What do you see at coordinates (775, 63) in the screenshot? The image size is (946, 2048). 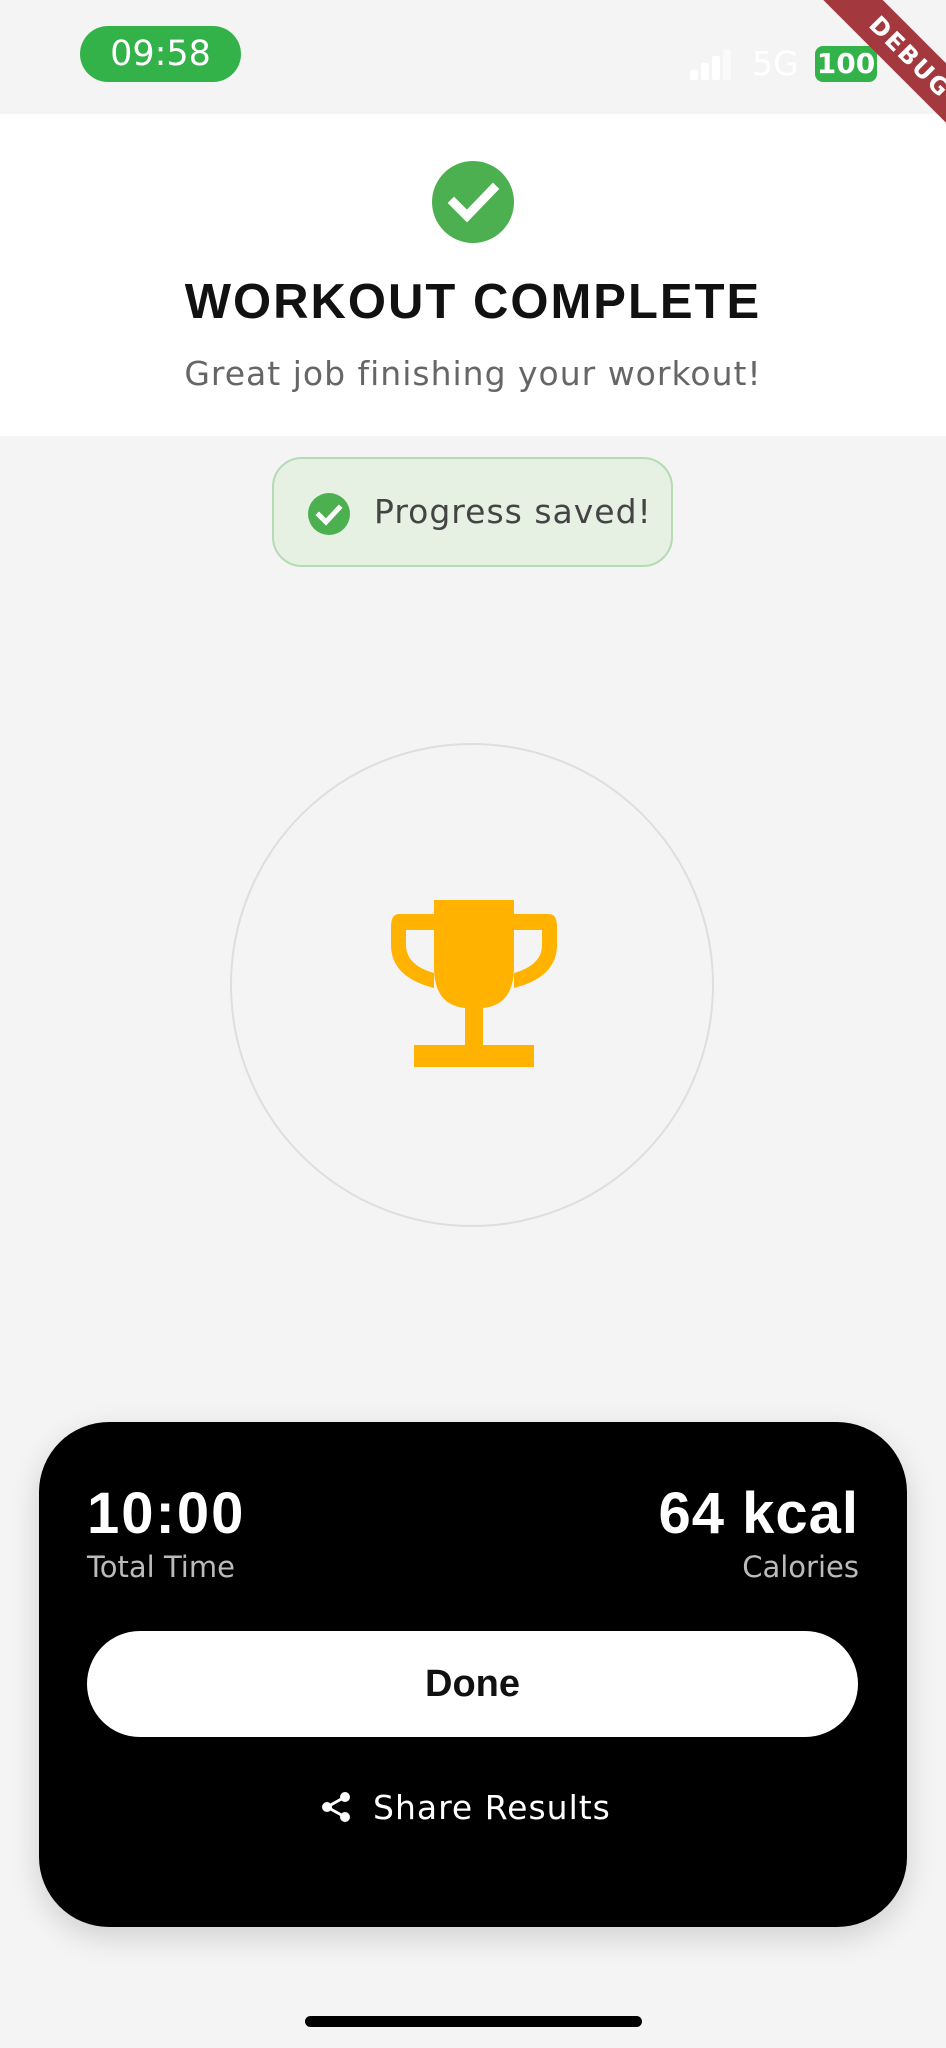 I see `network-type: 5G` at bounding box center [775, 63].